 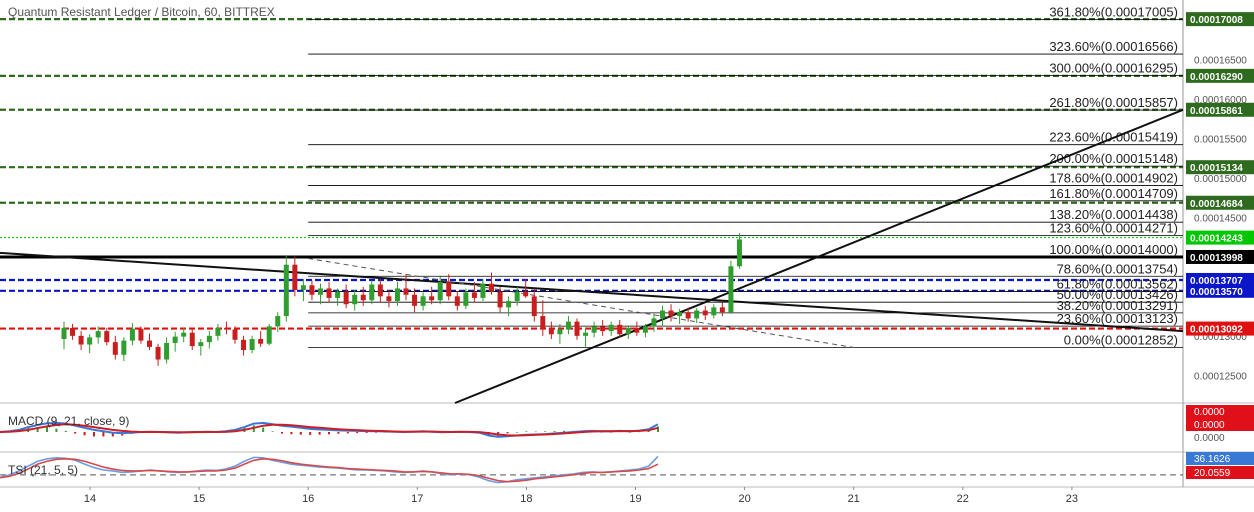 What do you see at coordinates (1216, 204) in the screenshot?
I see `price-tag-label: 0.00014684` at bounding box center [1216, 204].